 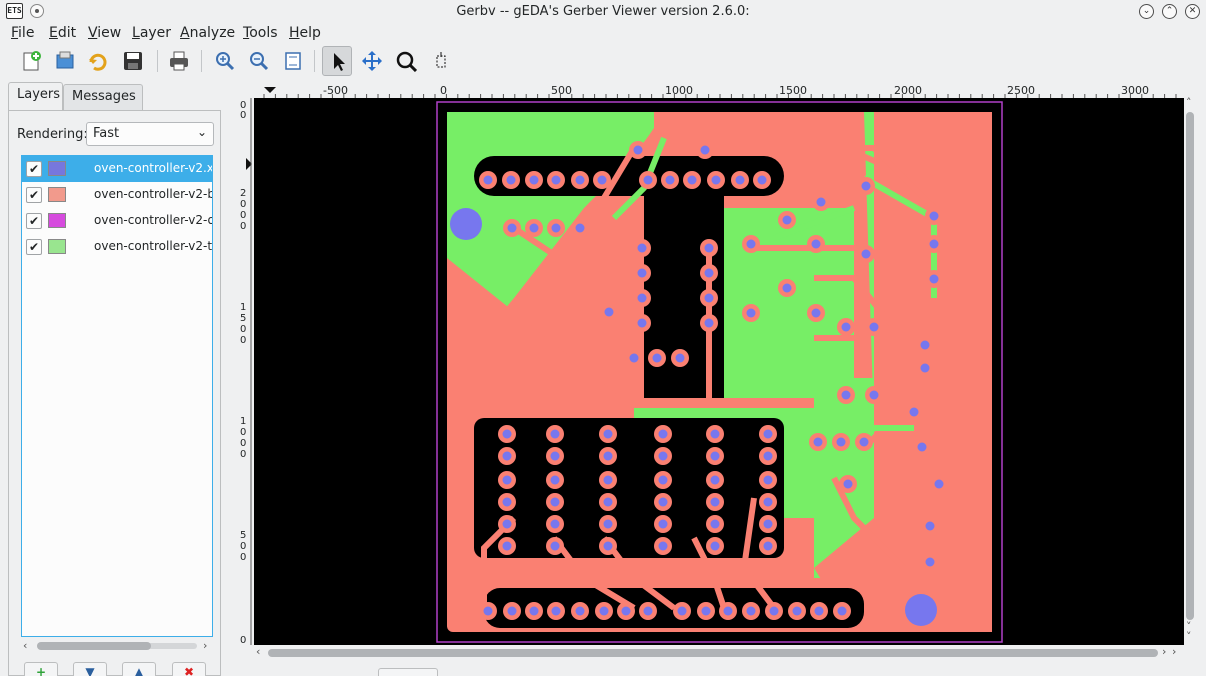 What do you see at coordinates (117, 195) in the screenshot?
I see `layer-row: ✔ oven-controller-v2-bottom.gbr` at bounding box center [117, 195].